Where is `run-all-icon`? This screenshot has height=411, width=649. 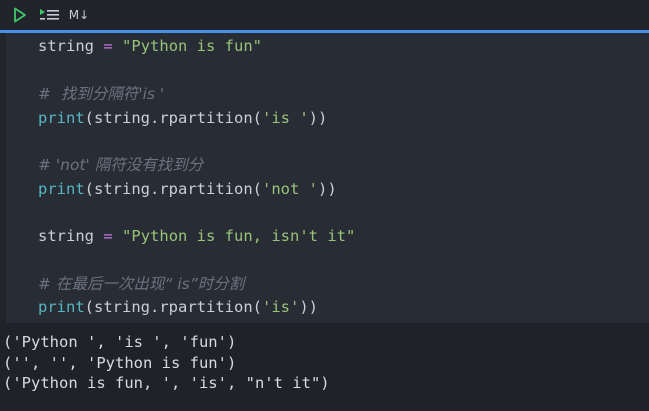 run-all-icon is located at coordinates (49, 14).